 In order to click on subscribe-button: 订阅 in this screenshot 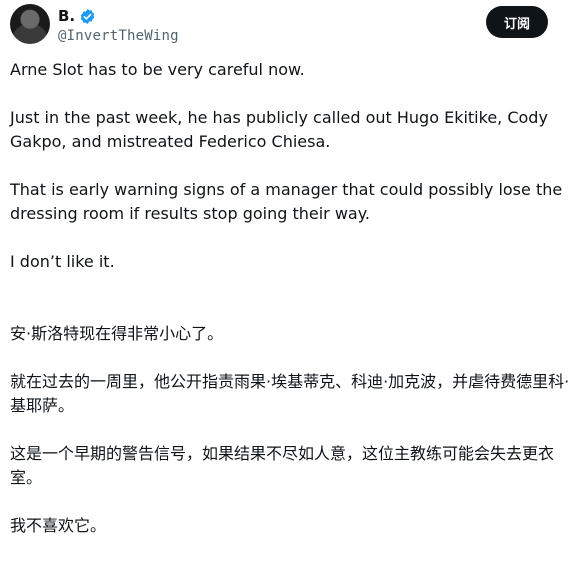, I will do `click(517, 22)`.